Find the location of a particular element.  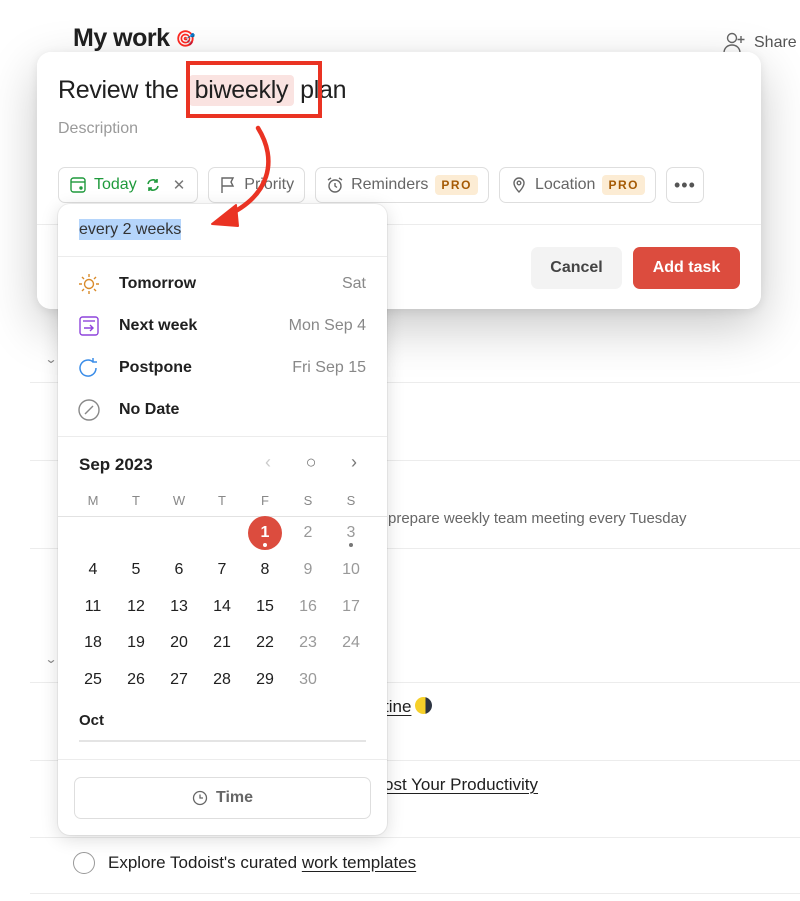

calendar-day-today: 1 is located at coordinates (265, 533).